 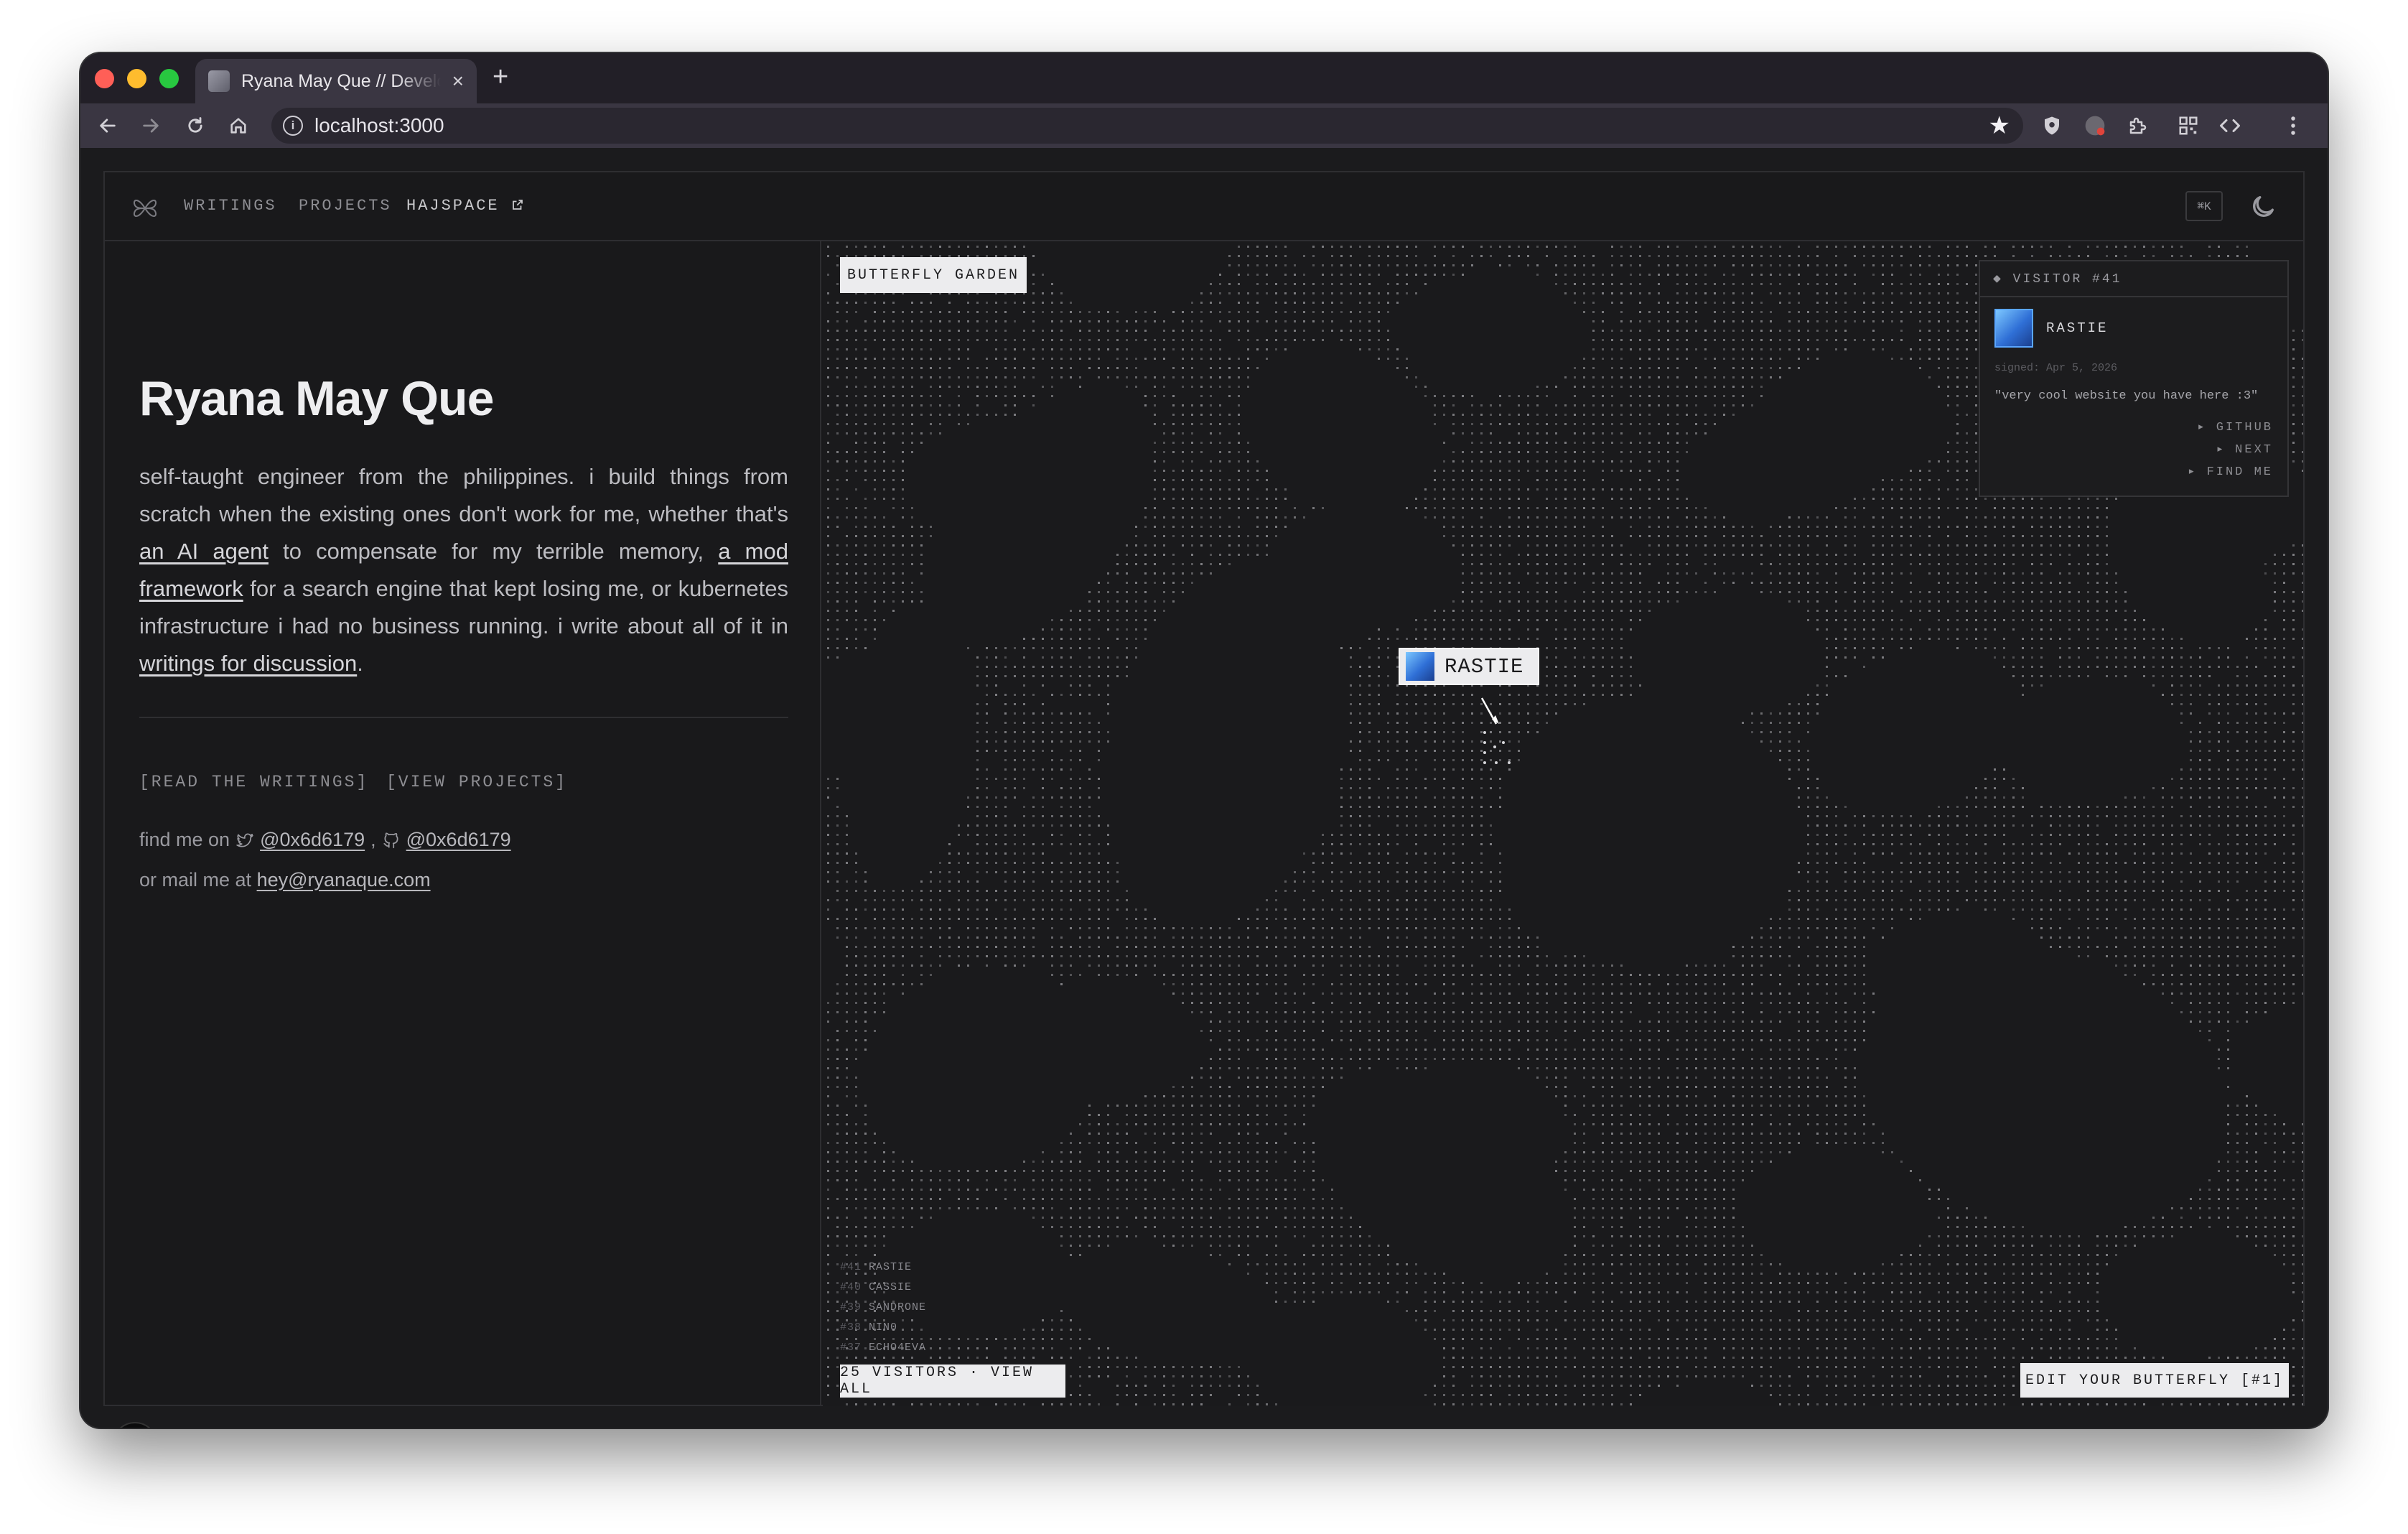 What do you see at coordinates (1495, 730) in the screenshot?
I see `butterfly-cursor-icon` at bounding box center [1495, 730].